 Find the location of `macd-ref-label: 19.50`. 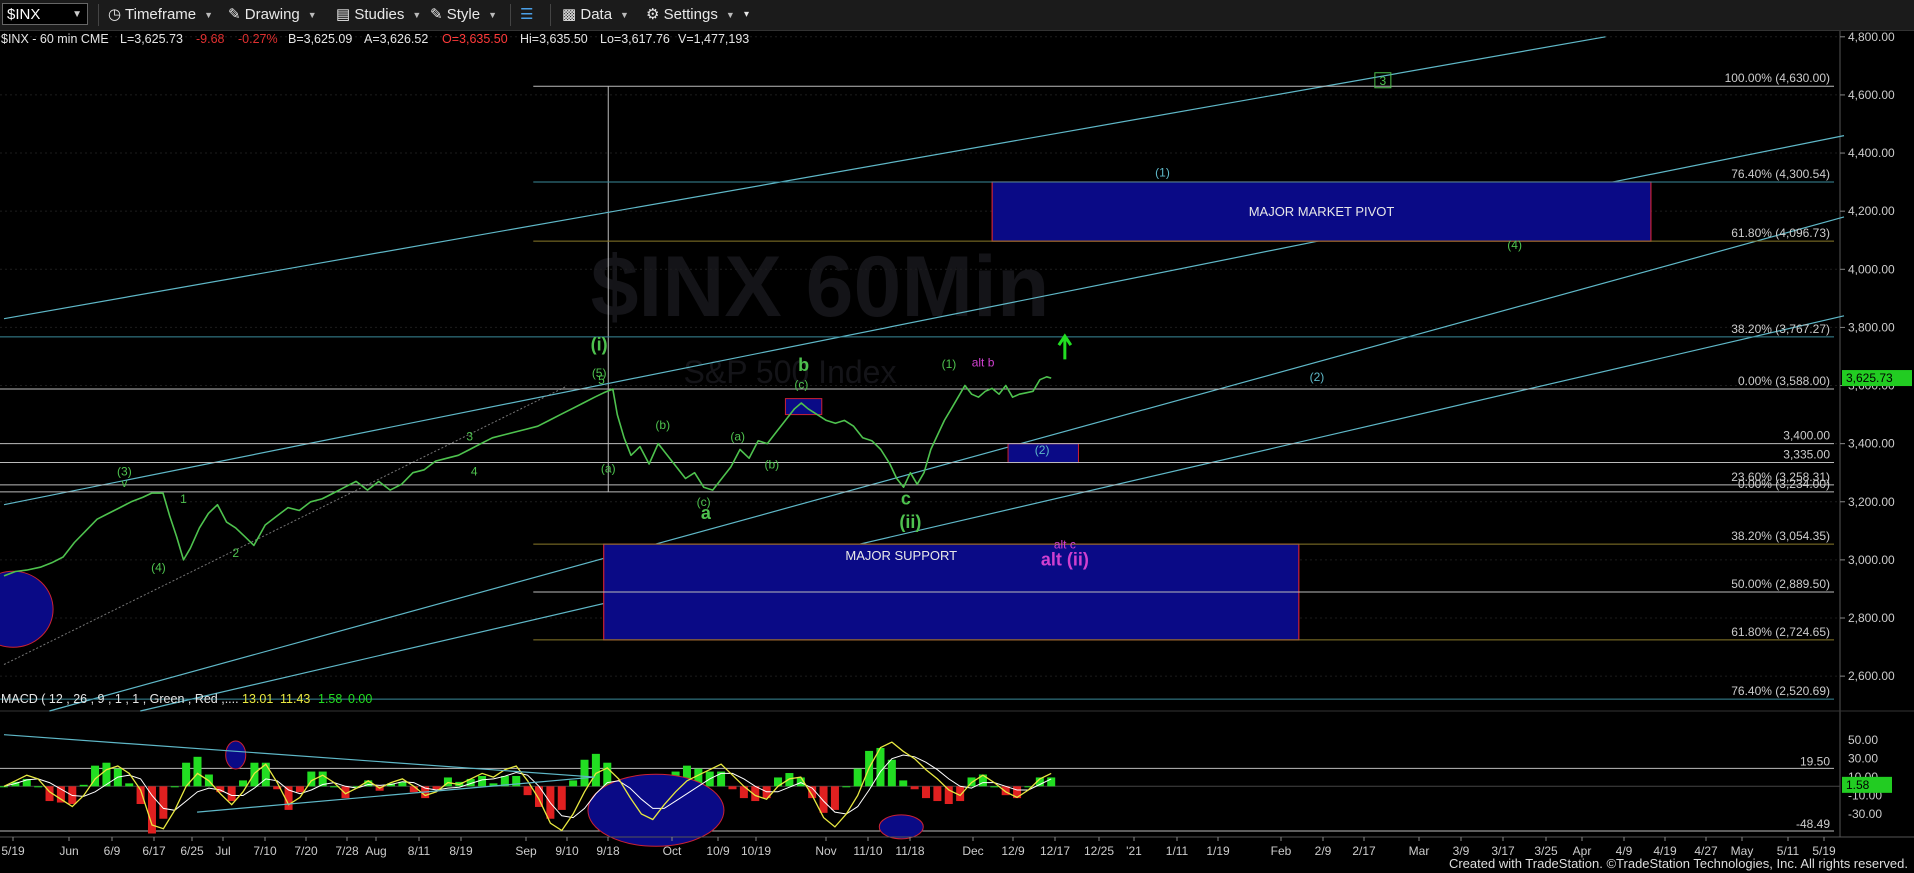

macd-ref-label: 19.50 is located at coordinates (1815, 761).